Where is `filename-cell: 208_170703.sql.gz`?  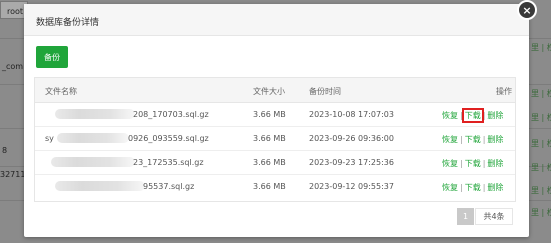 filename-cell: 208_170703.sql.gz is located at coordinates (171, 114).